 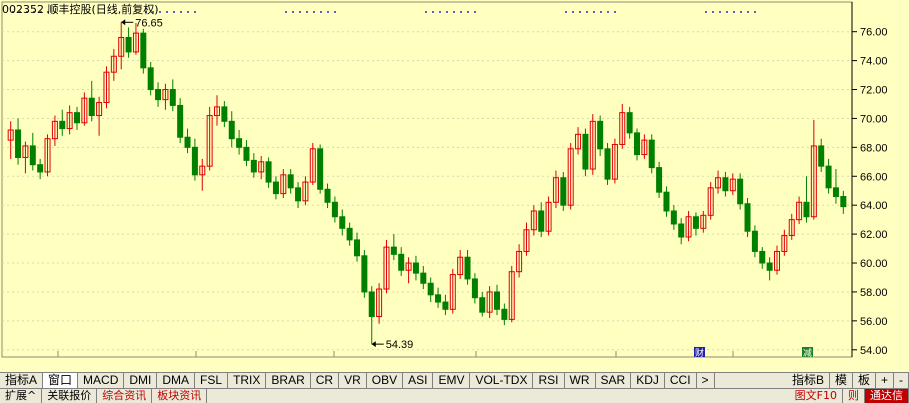 I want to click on tab-11: ASI, so click(x=418, y=381).